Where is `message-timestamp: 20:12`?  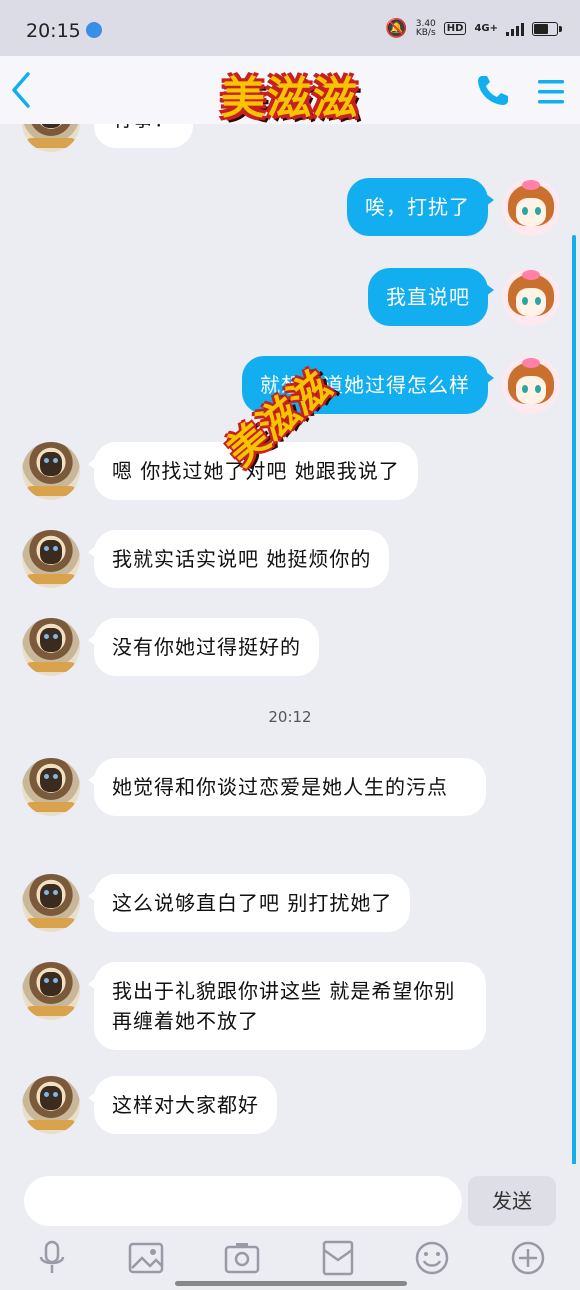
message-timestamp: 20:12 is located at coordinates (290, 717).